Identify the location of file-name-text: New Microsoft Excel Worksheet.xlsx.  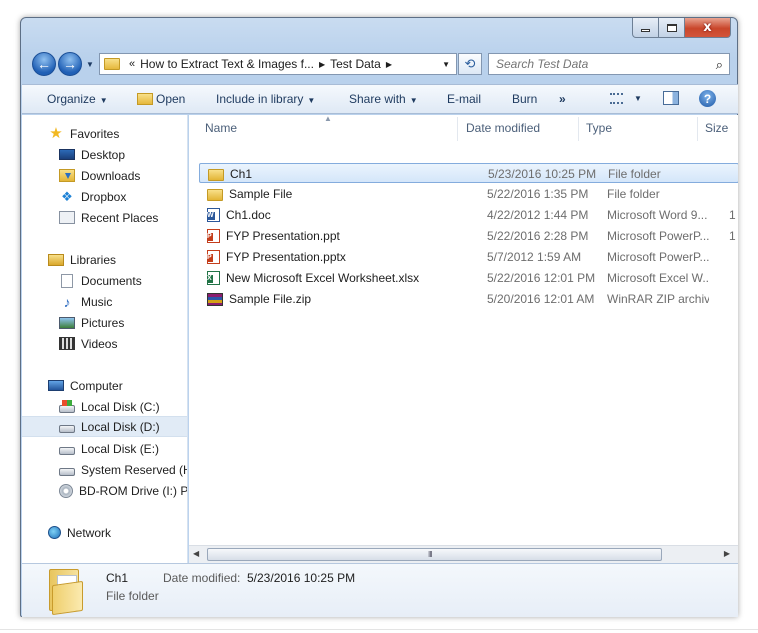
(323, 278).